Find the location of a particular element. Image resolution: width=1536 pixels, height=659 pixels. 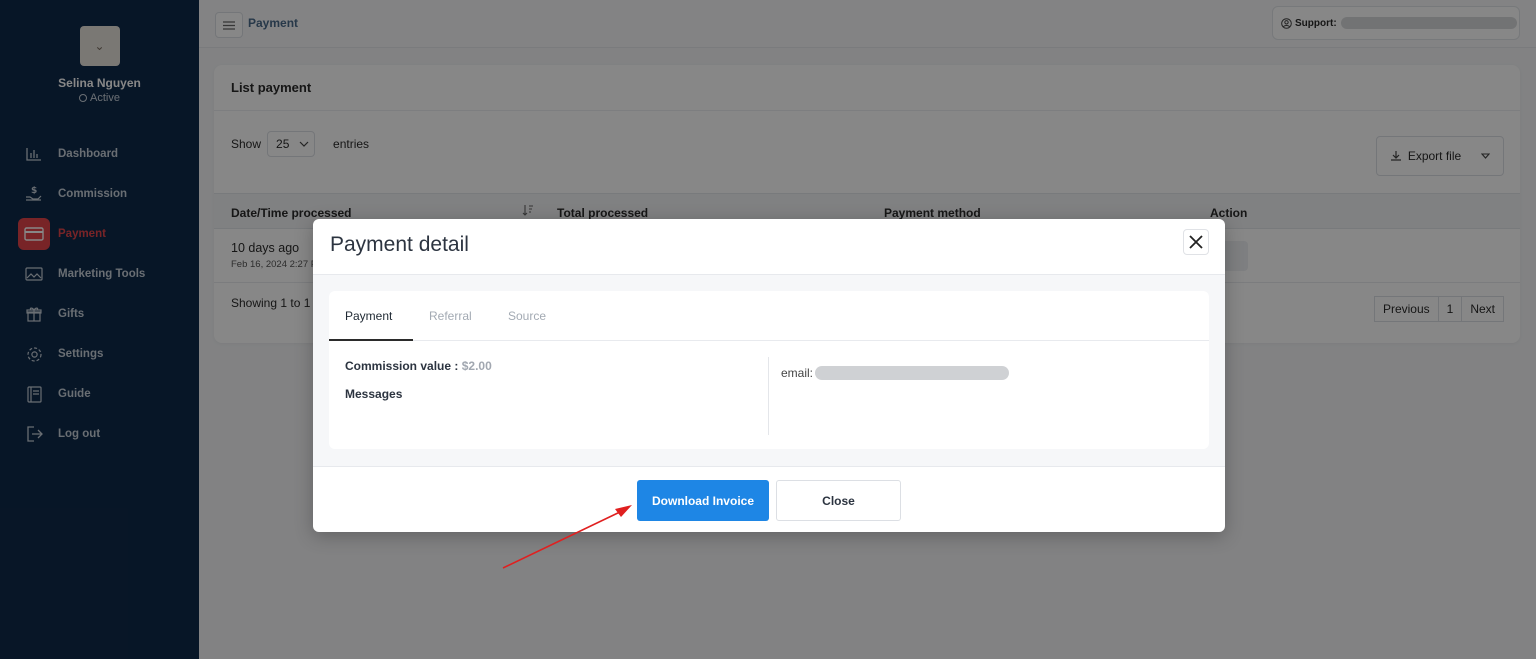

download-invoice-button: Download Invoice is located at coordinates (703, 500).